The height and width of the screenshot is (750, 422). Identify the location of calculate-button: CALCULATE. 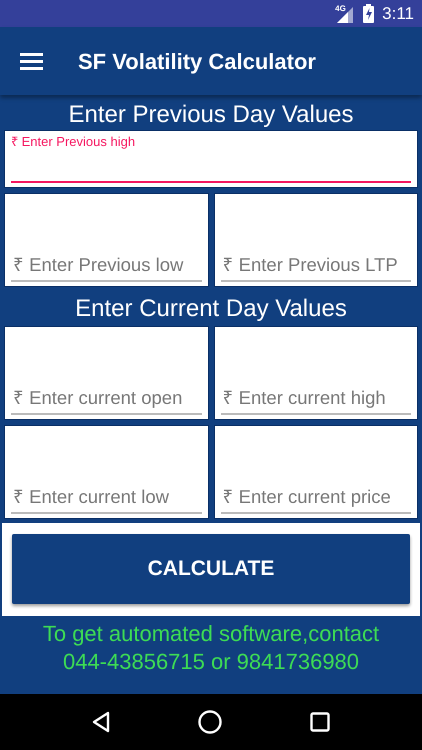
(211, 569).